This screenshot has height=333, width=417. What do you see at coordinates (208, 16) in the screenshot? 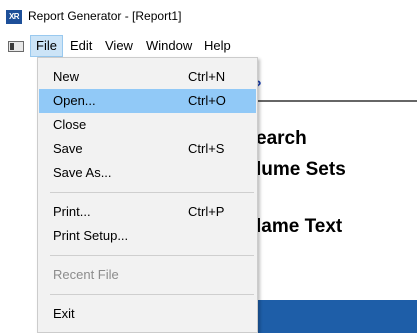
I see `title-bar: XR Report Generator - [Report1]` at bounding box center [208, 16].